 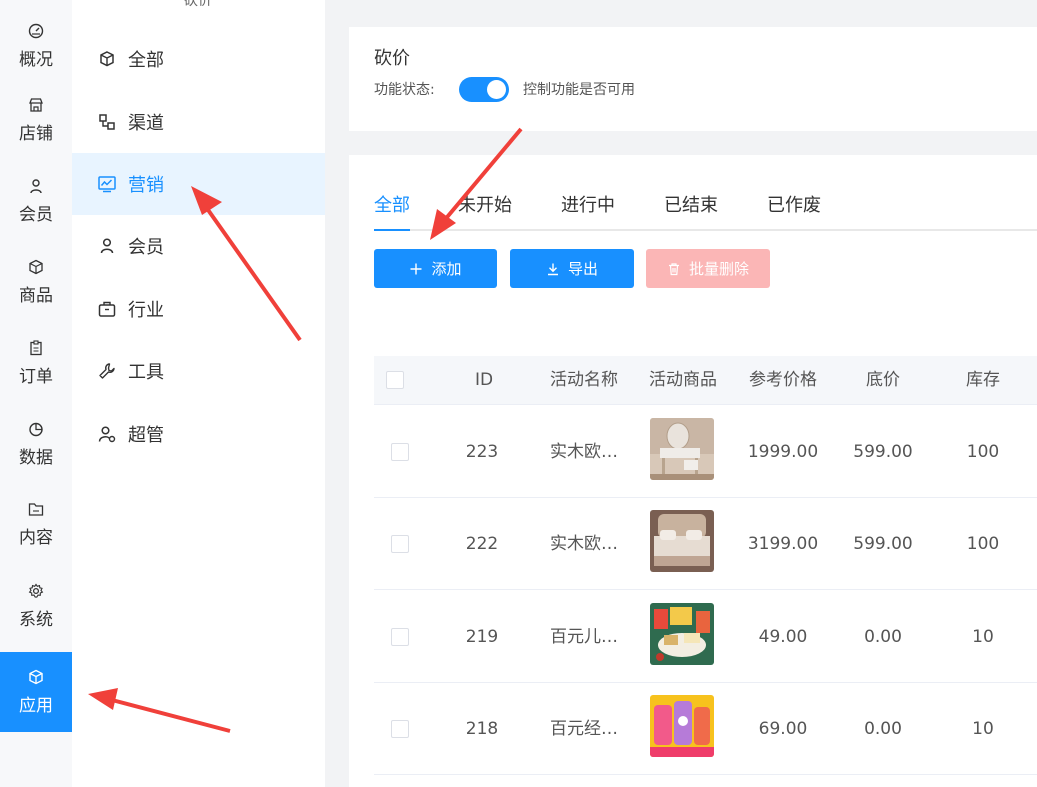 What do you see at coordinates (682, 541) in the screenshot?
I see `product-thumbnail-bed` at bounding box center [682, 541].